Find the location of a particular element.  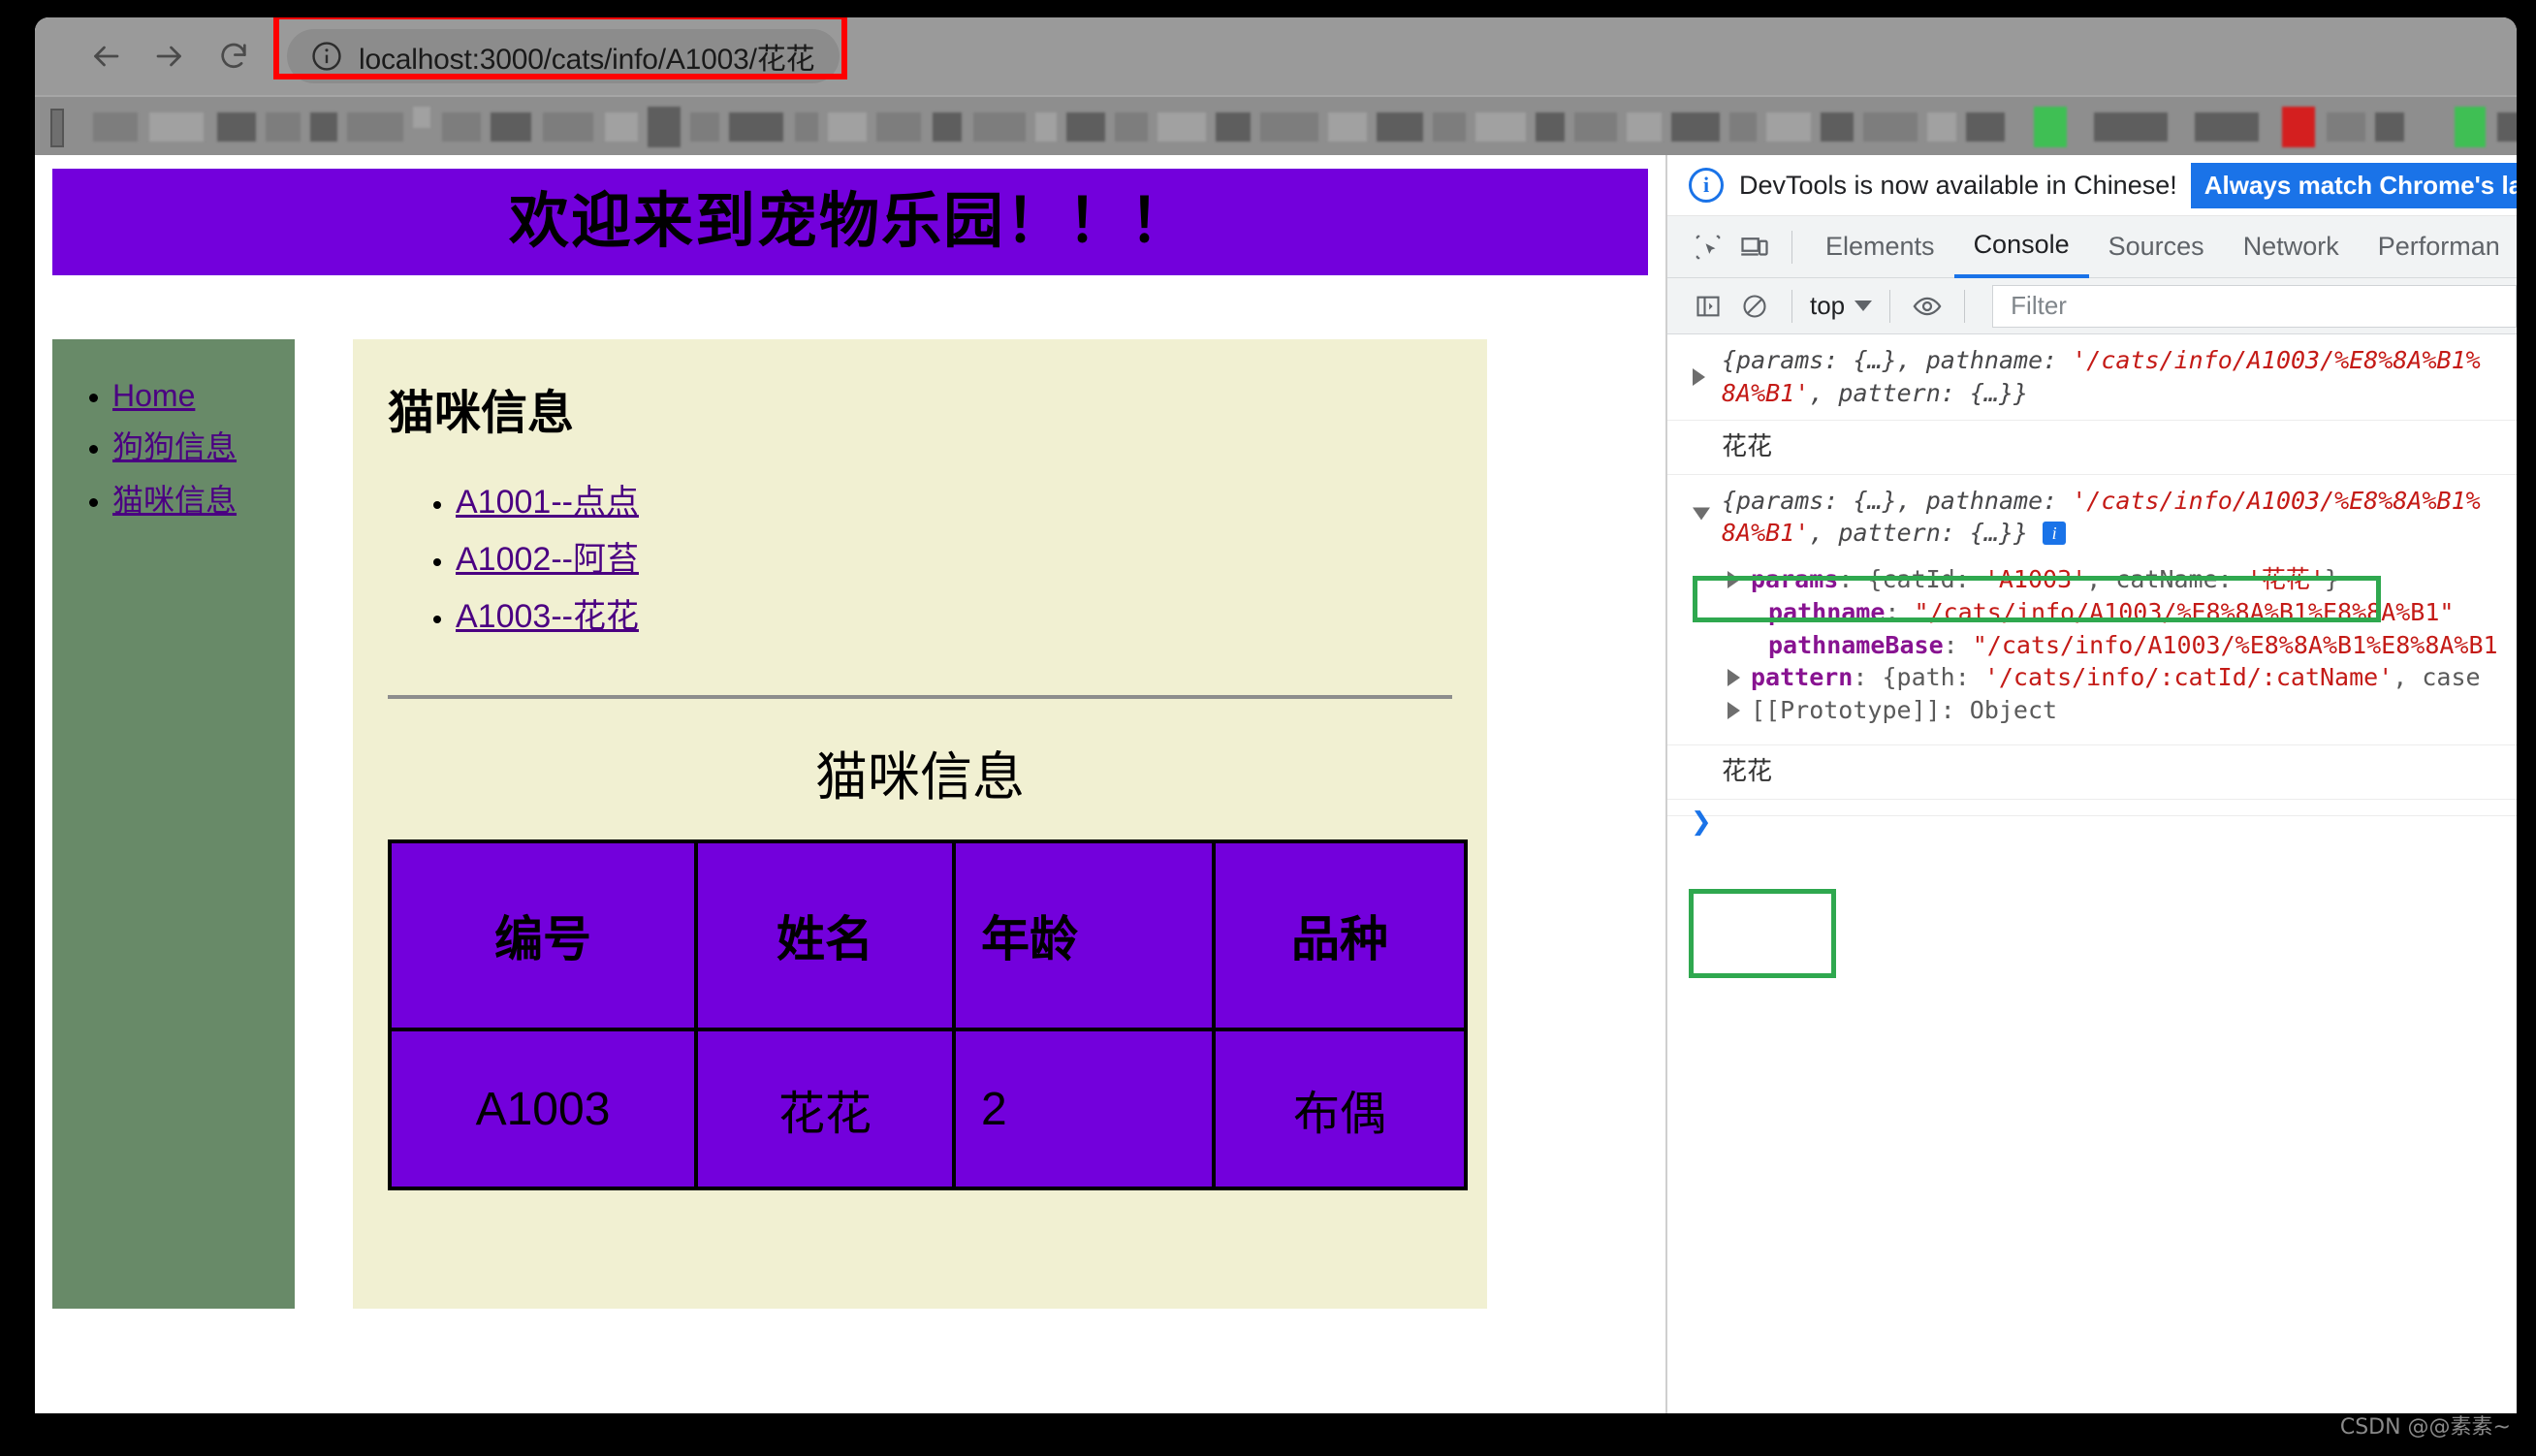

url-text: localhost:3000/cats/info/A1003/花花 is located at coordinates (587, 60).